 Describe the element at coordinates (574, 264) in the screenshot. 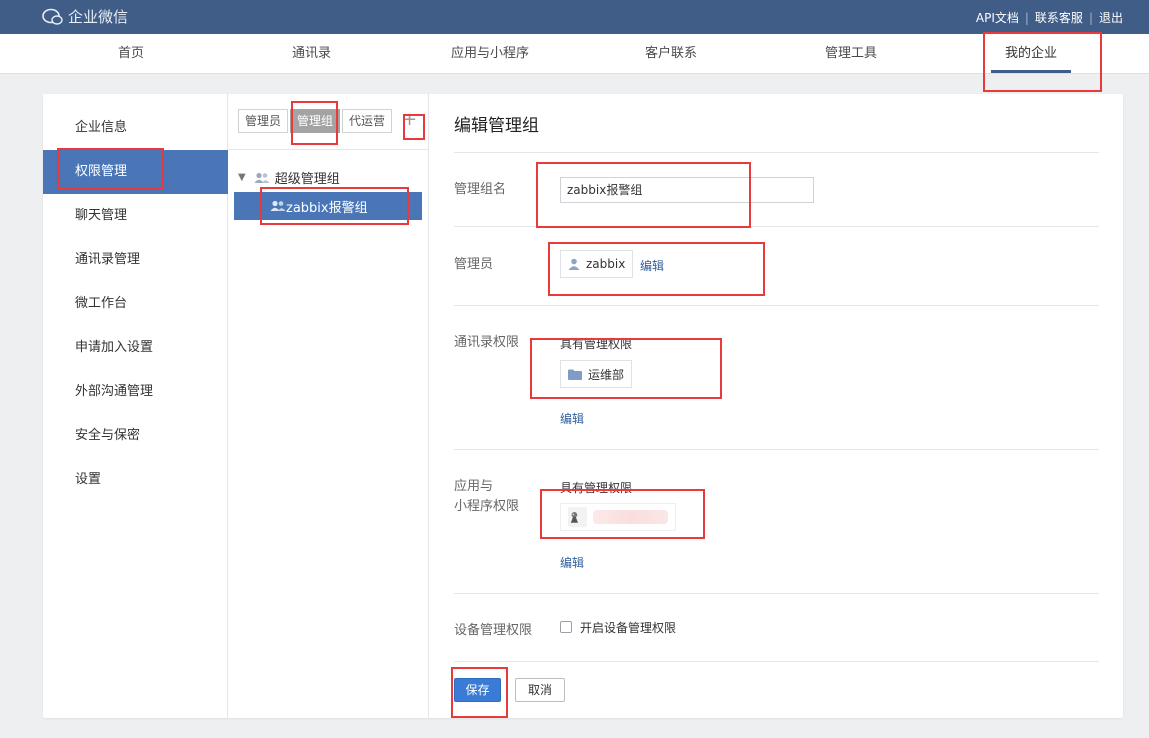

I see `user-icon` at that location.